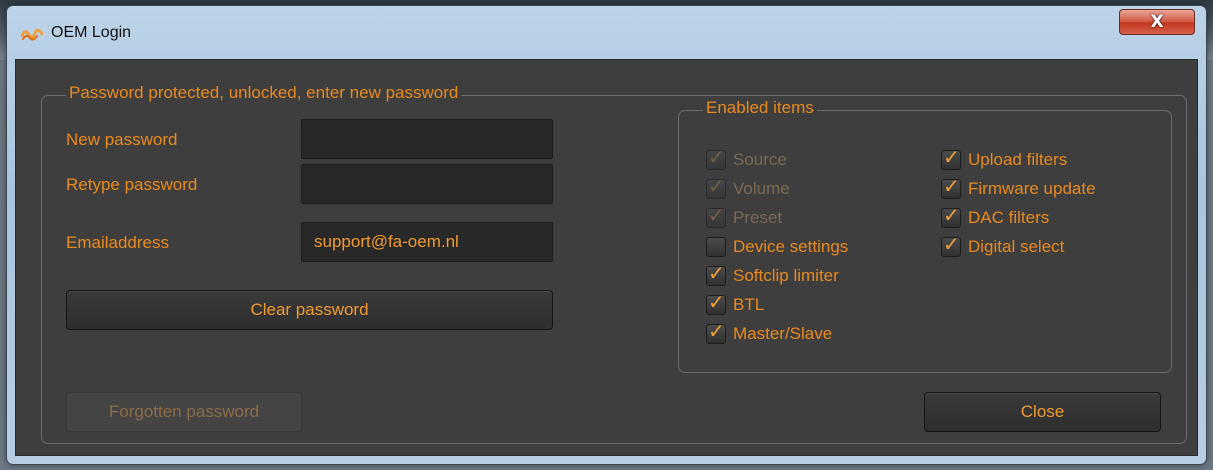  I want to click on enabled-item-master-slave: ✓ Master/Slave, so click(769, 334).